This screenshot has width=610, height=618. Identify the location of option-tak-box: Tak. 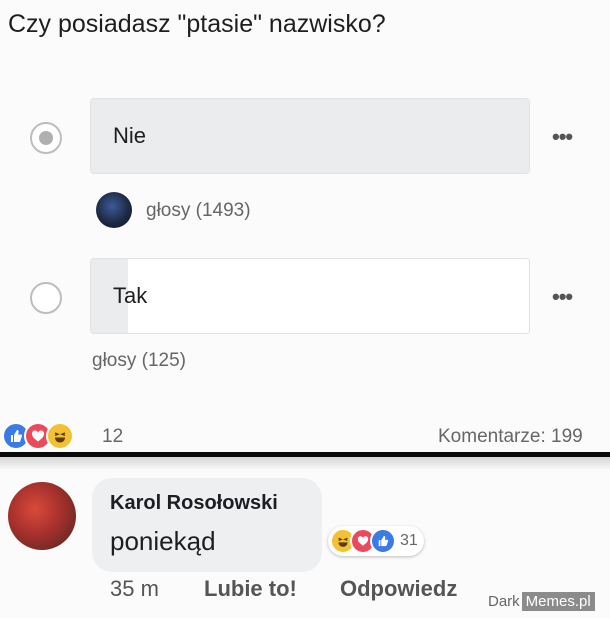
(310, 296).